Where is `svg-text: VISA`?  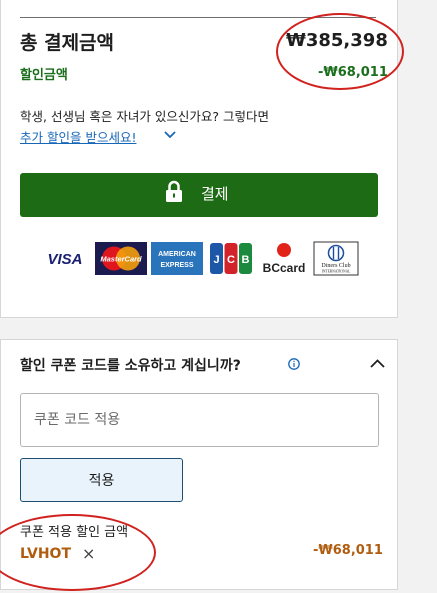
svg-text: VISA is located at coordinates (64, 259).